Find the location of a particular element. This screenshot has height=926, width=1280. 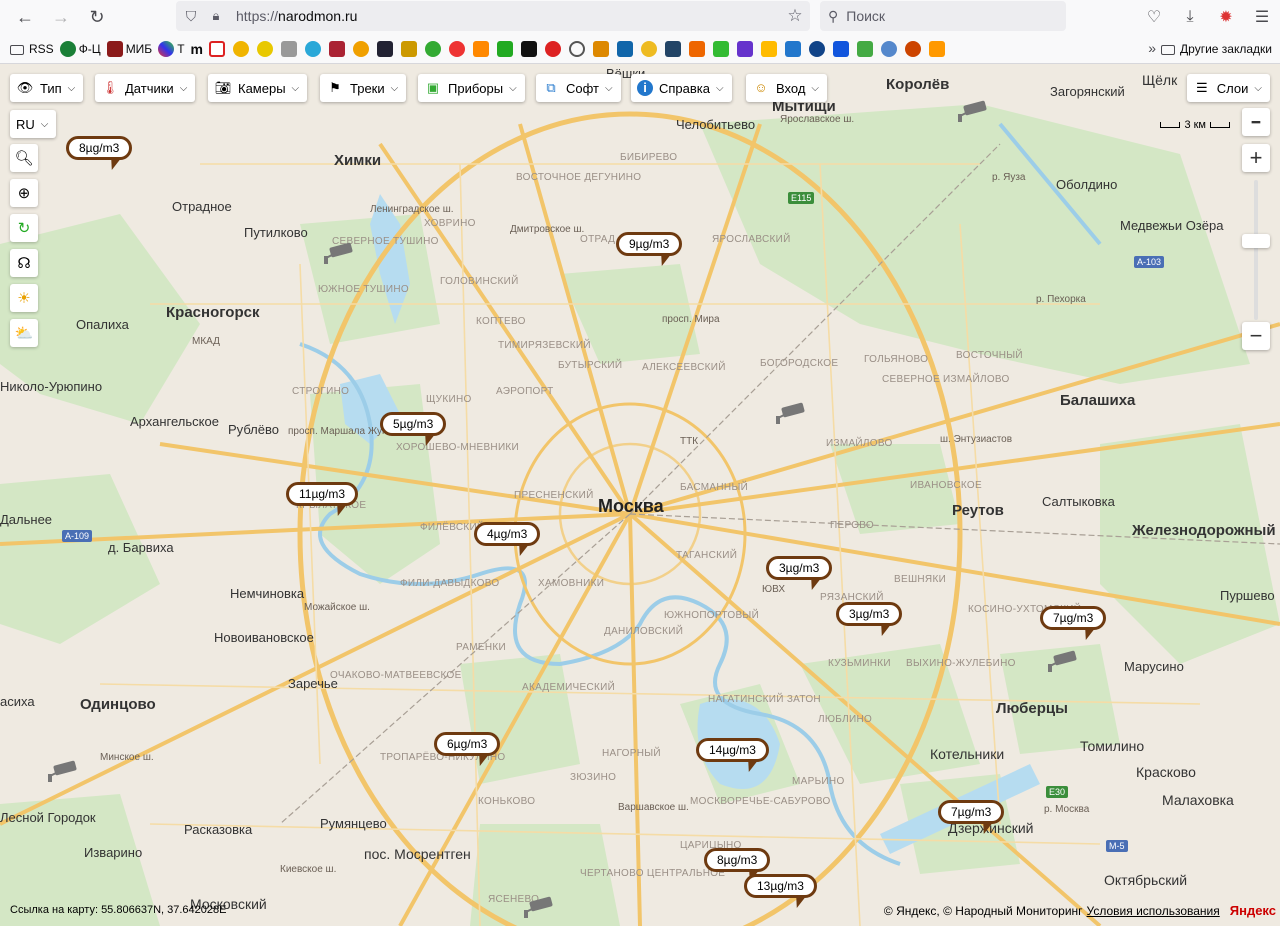

reload-icon: ↻ is located at coordinates (97, 17).